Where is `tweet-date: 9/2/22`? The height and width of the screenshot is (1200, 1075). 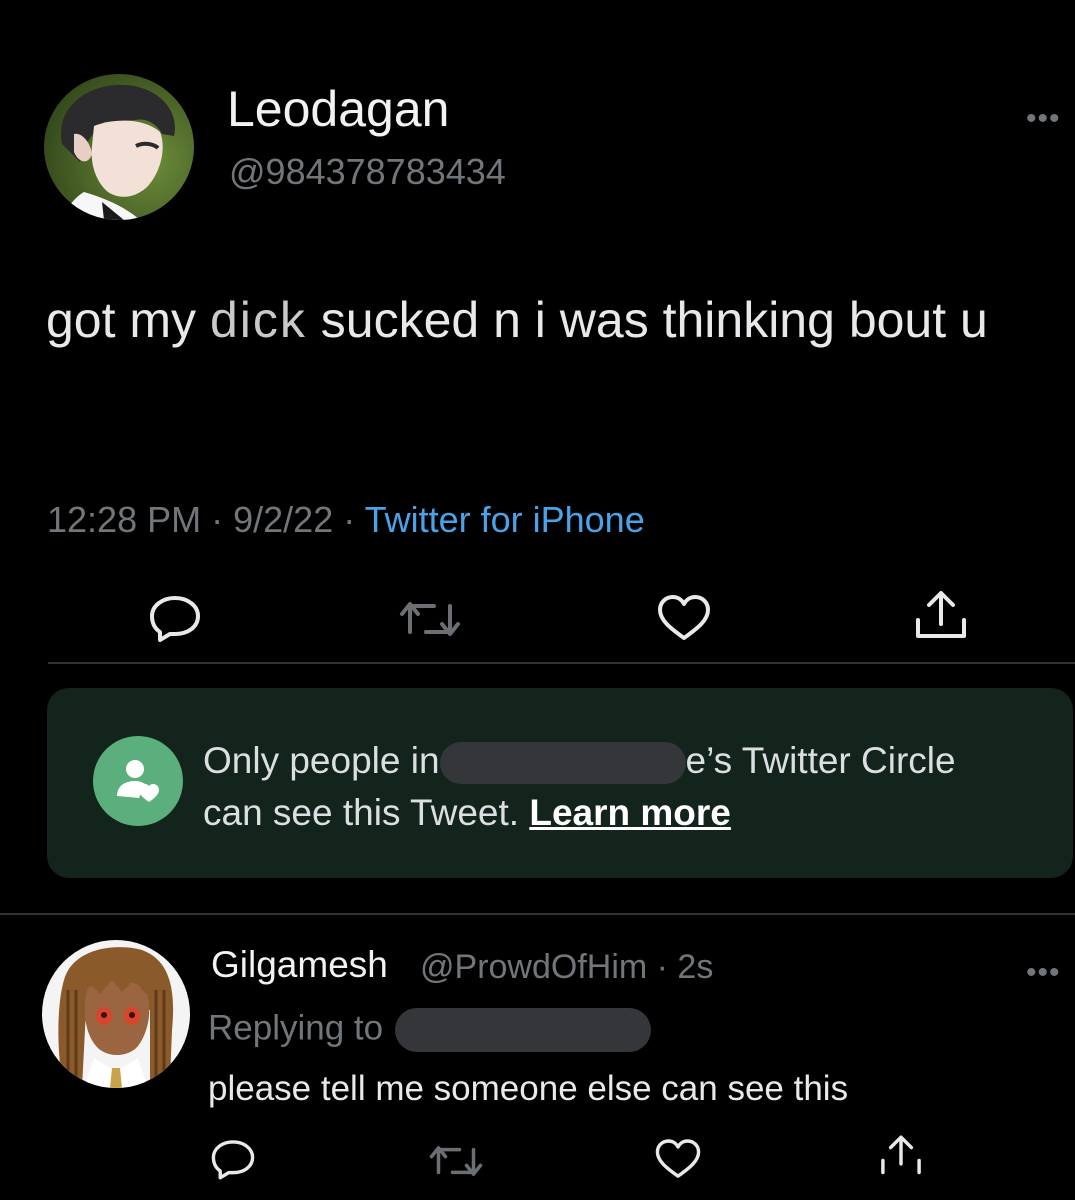 tweet-date: 9/2/22 is located at coordinates (283, 519).